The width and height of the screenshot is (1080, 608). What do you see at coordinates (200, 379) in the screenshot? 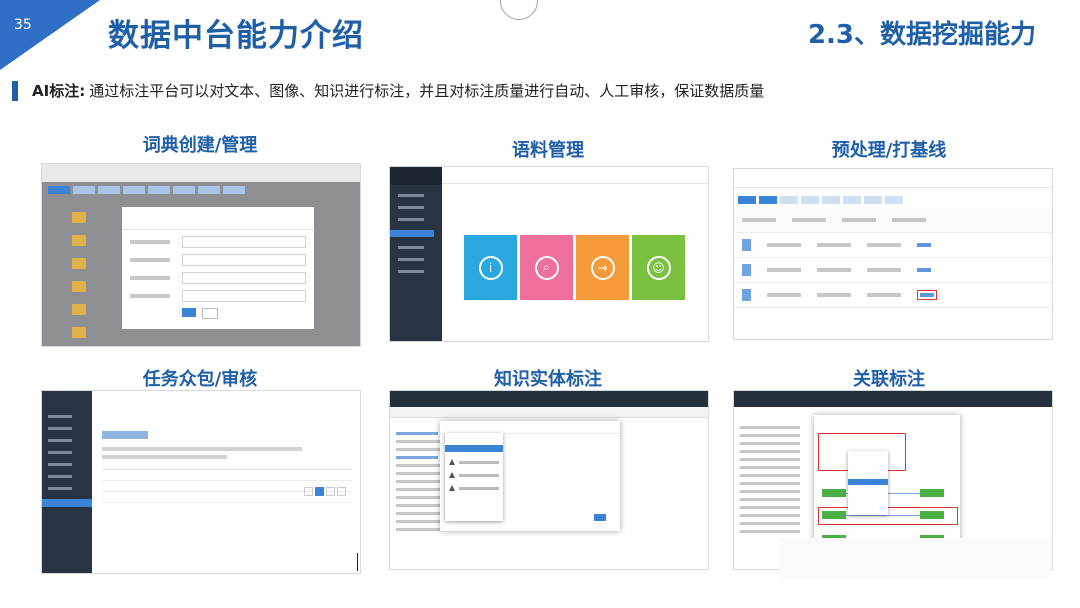
I see `caption-crowdsourcing: 任务众包/审核` at bounding box center [200, 379].